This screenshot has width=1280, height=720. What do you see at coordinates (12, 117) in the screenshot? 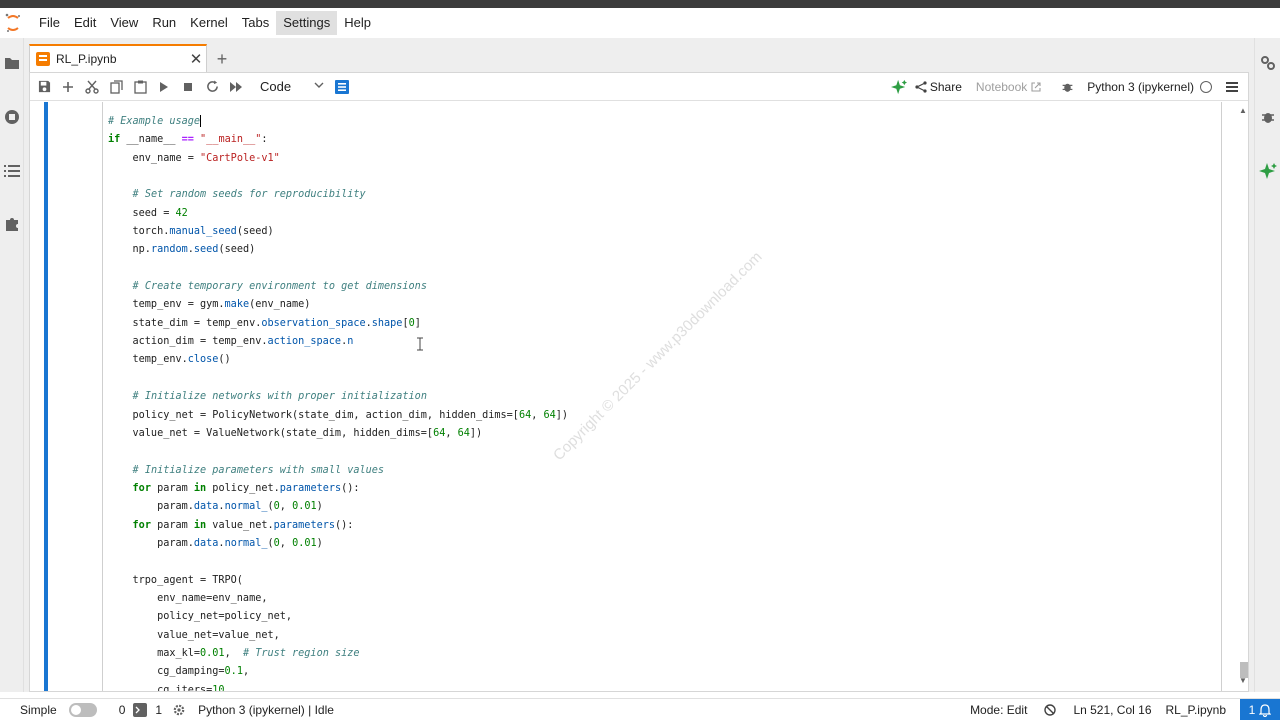
I see `running-kernels-icon` at bounding box center [12, 117].